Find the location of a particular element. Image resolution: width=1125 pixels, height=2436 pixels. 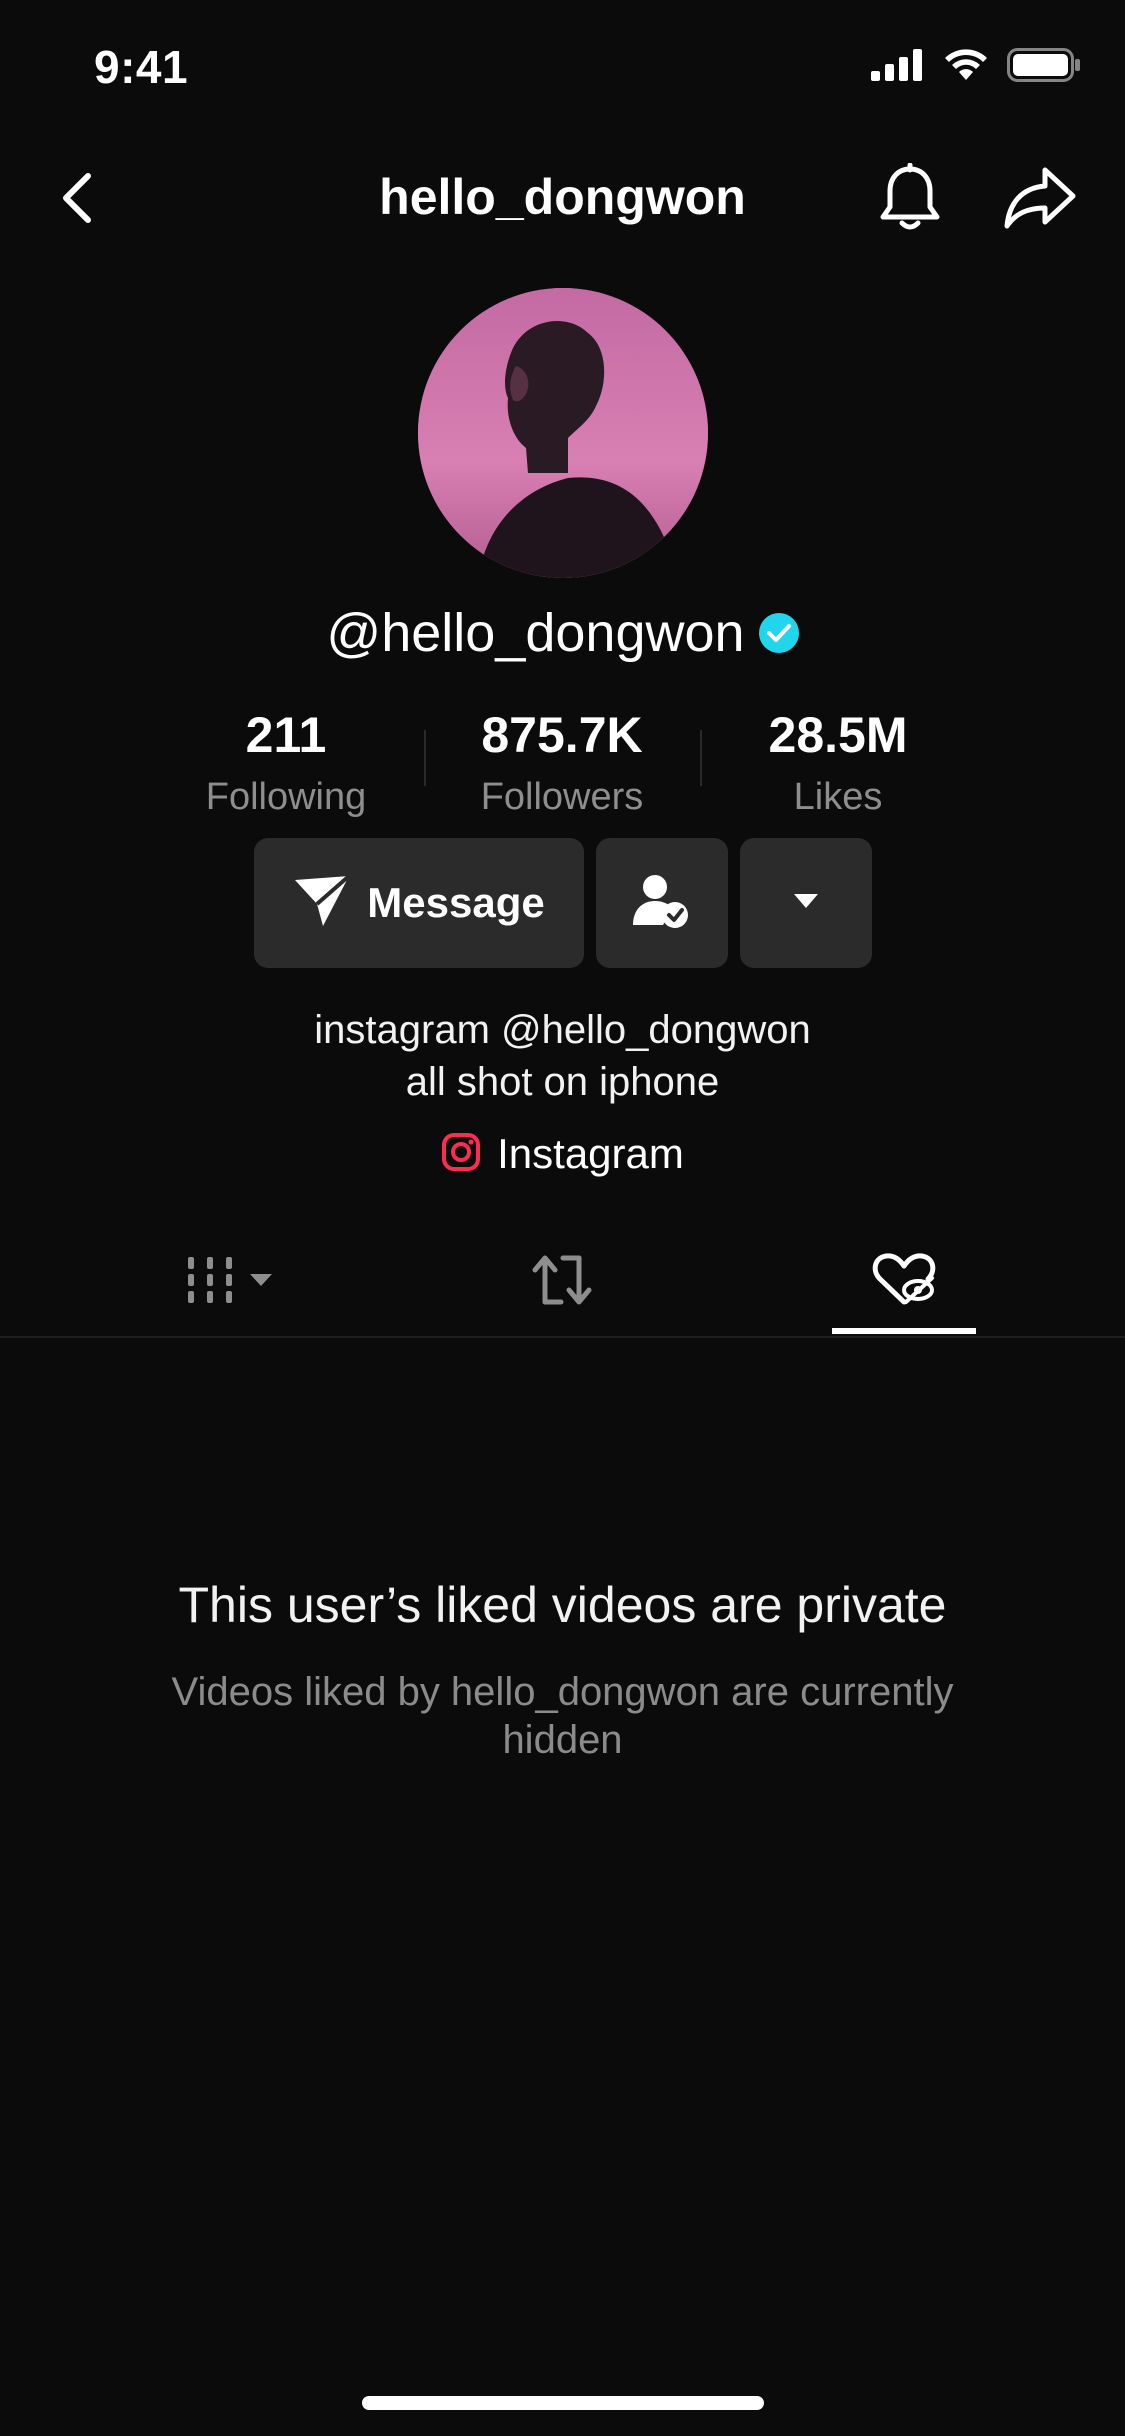

following-status-button is located at coordinates (662, 903).